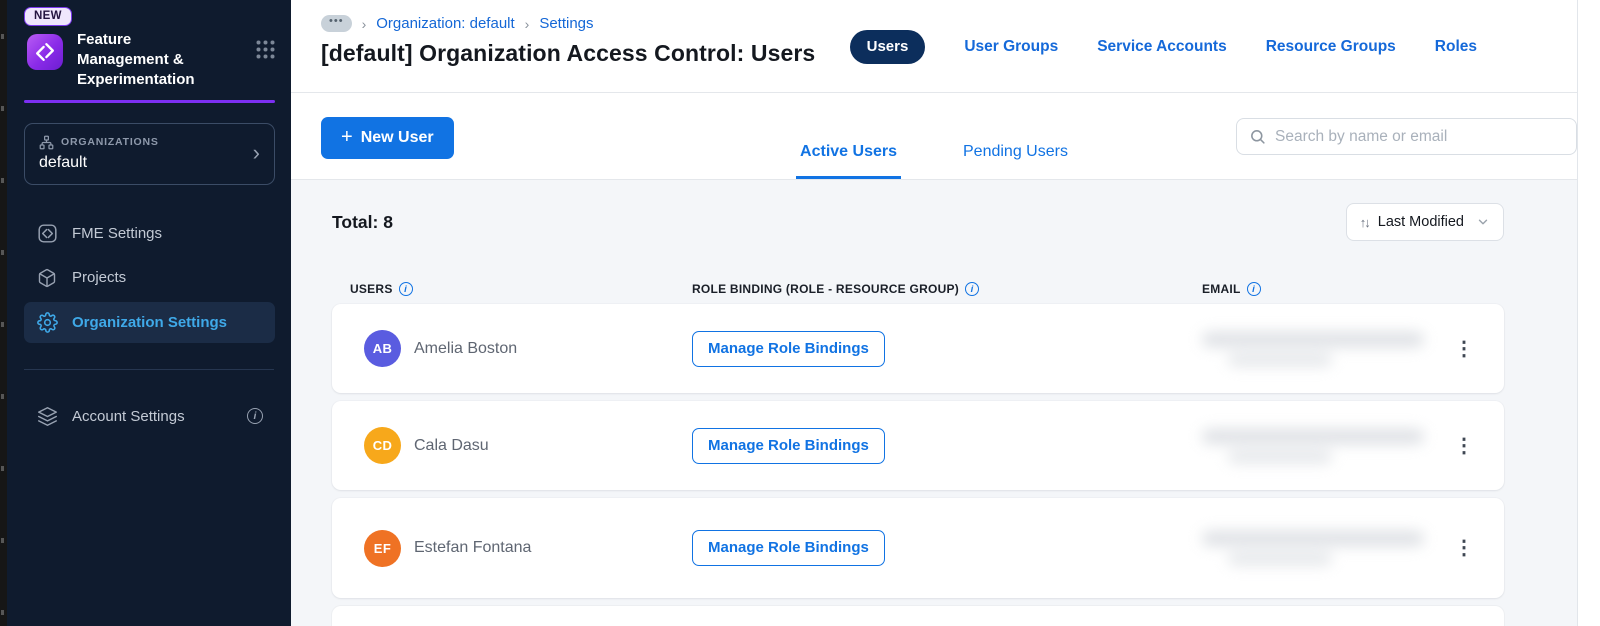  What do you see at coordinates (1419, 136) in the screenshot?
I see `search-input` at bounding box center [1419, 136].